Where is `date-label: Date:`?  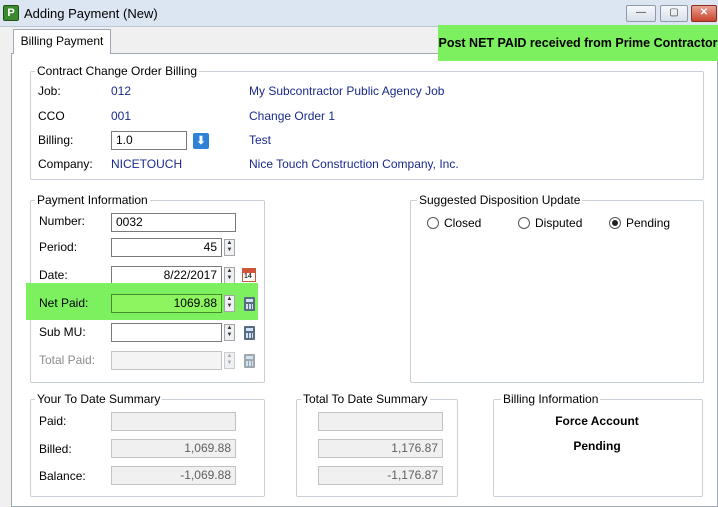 date-label: Date: is located at coordinates (53, 275).